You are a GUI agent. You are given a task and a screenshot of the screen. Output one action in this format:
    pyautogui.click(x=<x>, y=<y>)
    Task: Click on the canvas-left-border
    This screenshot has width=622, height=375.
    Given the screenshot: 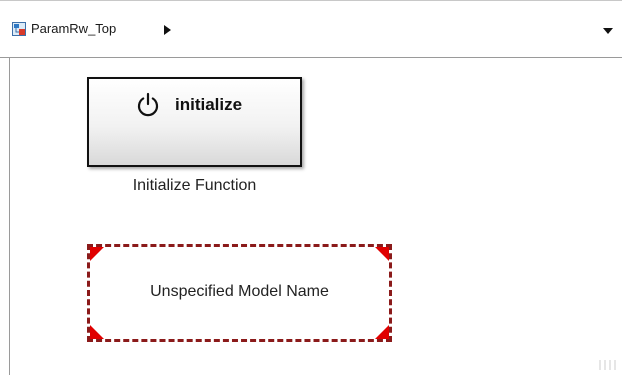 What is the action you would take?
    pyautogui.click(x=9, y=216)
    